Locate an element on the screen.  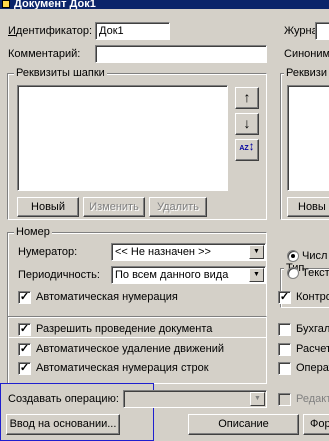
arrow-down-icon: ↓ is located at coordinates (247, 123).